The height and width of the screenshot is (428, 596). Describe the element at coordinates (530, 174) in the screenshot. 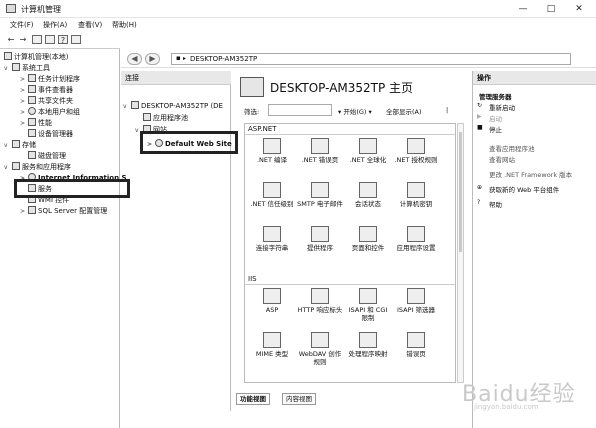

I see `change-net-version-link: 更改 .NET Framework 版本` at that location.